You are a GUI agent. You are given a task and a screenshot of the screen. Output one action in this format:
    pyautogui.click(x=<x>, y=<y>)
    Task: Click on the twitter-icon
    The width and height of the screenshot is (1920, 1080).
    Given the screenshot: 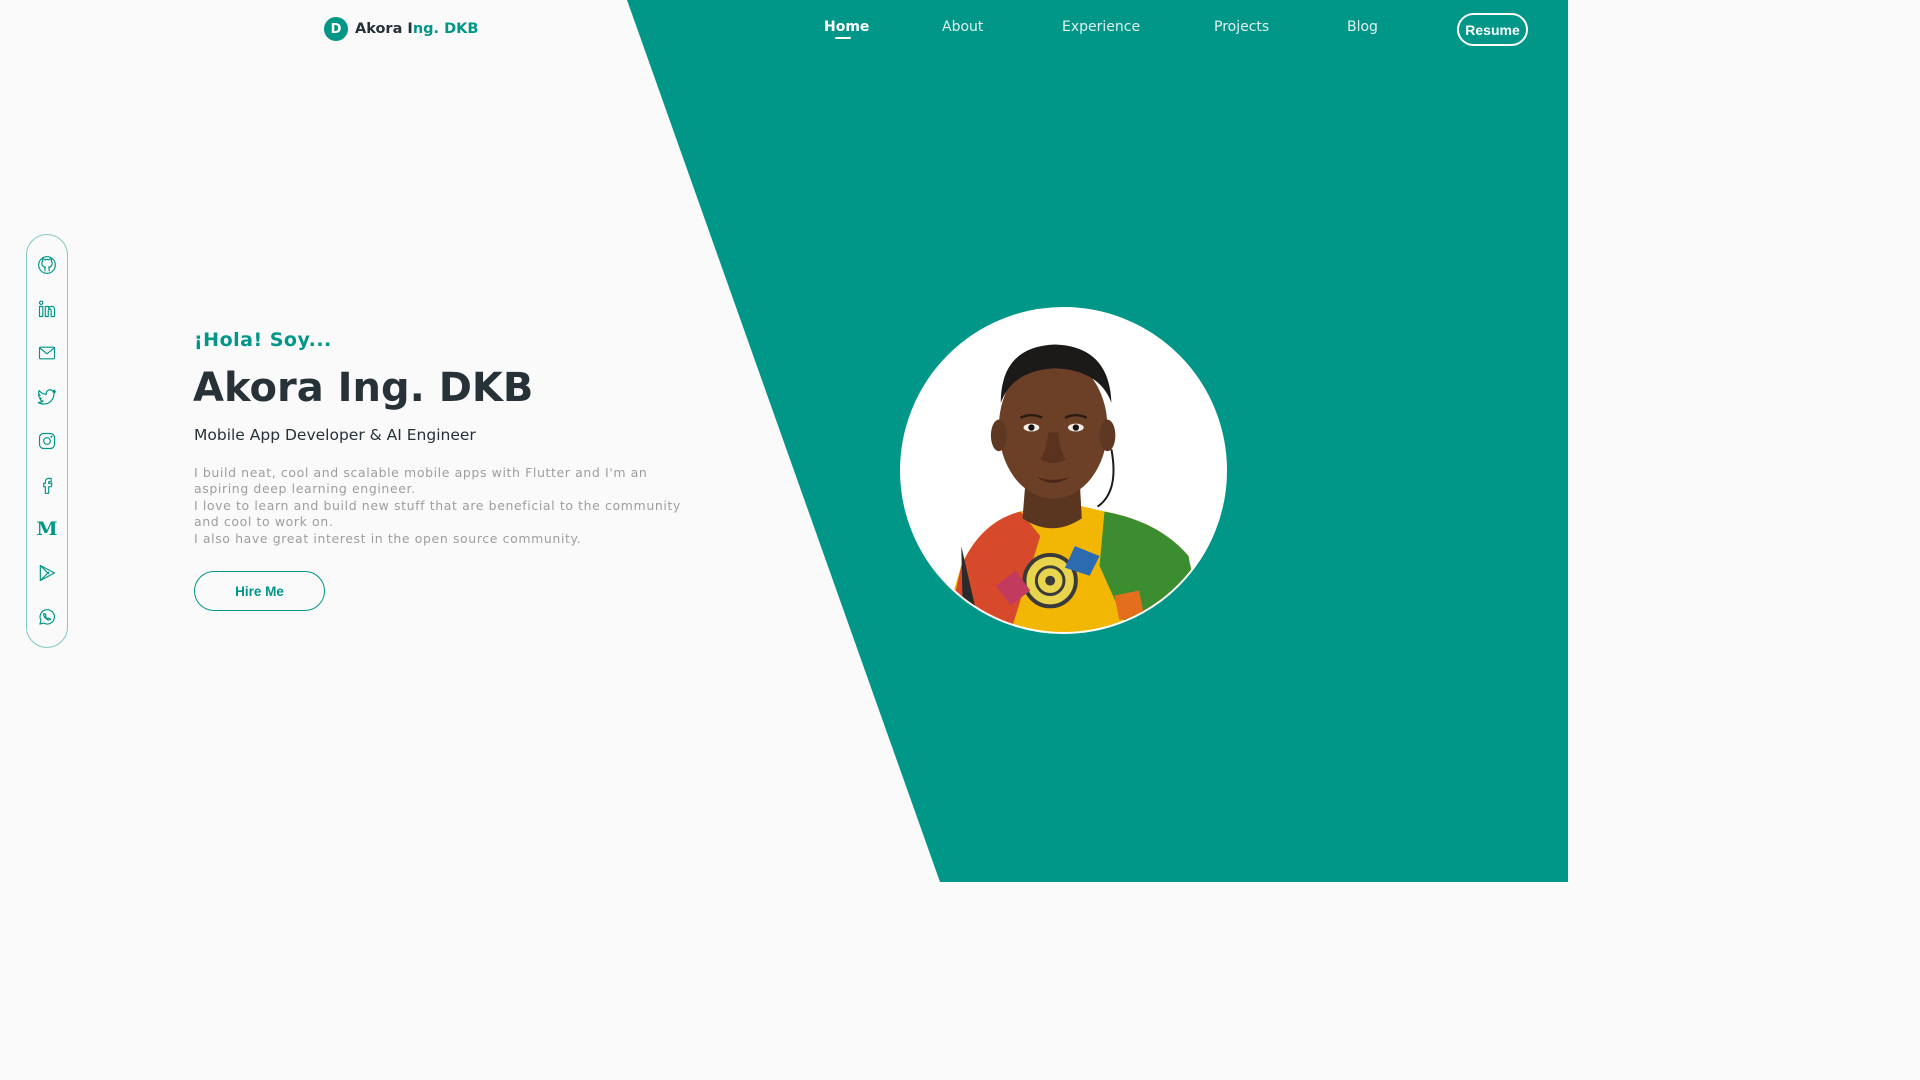 What is the action you would take?
    pyautogui.click(x=47, y=397)
    